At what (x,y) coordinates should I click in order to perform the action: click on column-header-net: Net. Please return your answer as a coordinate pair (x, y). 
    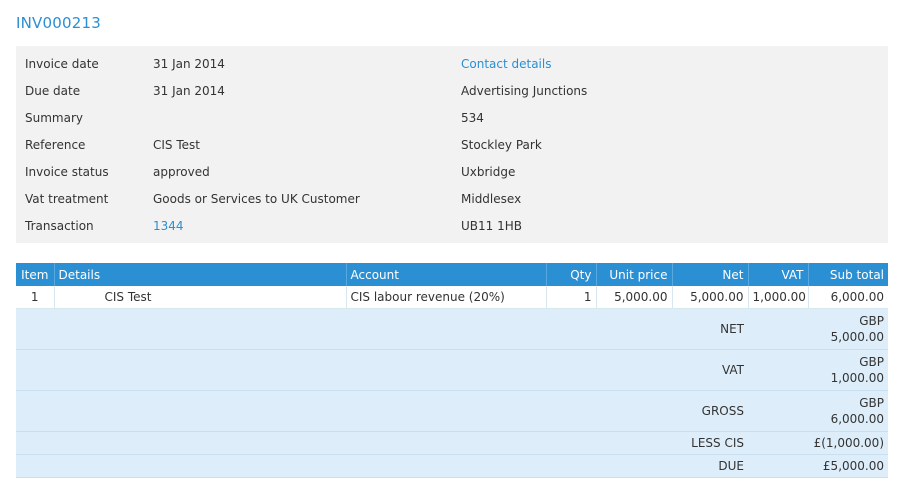
    Looking at the image, I should click on (710, 274).